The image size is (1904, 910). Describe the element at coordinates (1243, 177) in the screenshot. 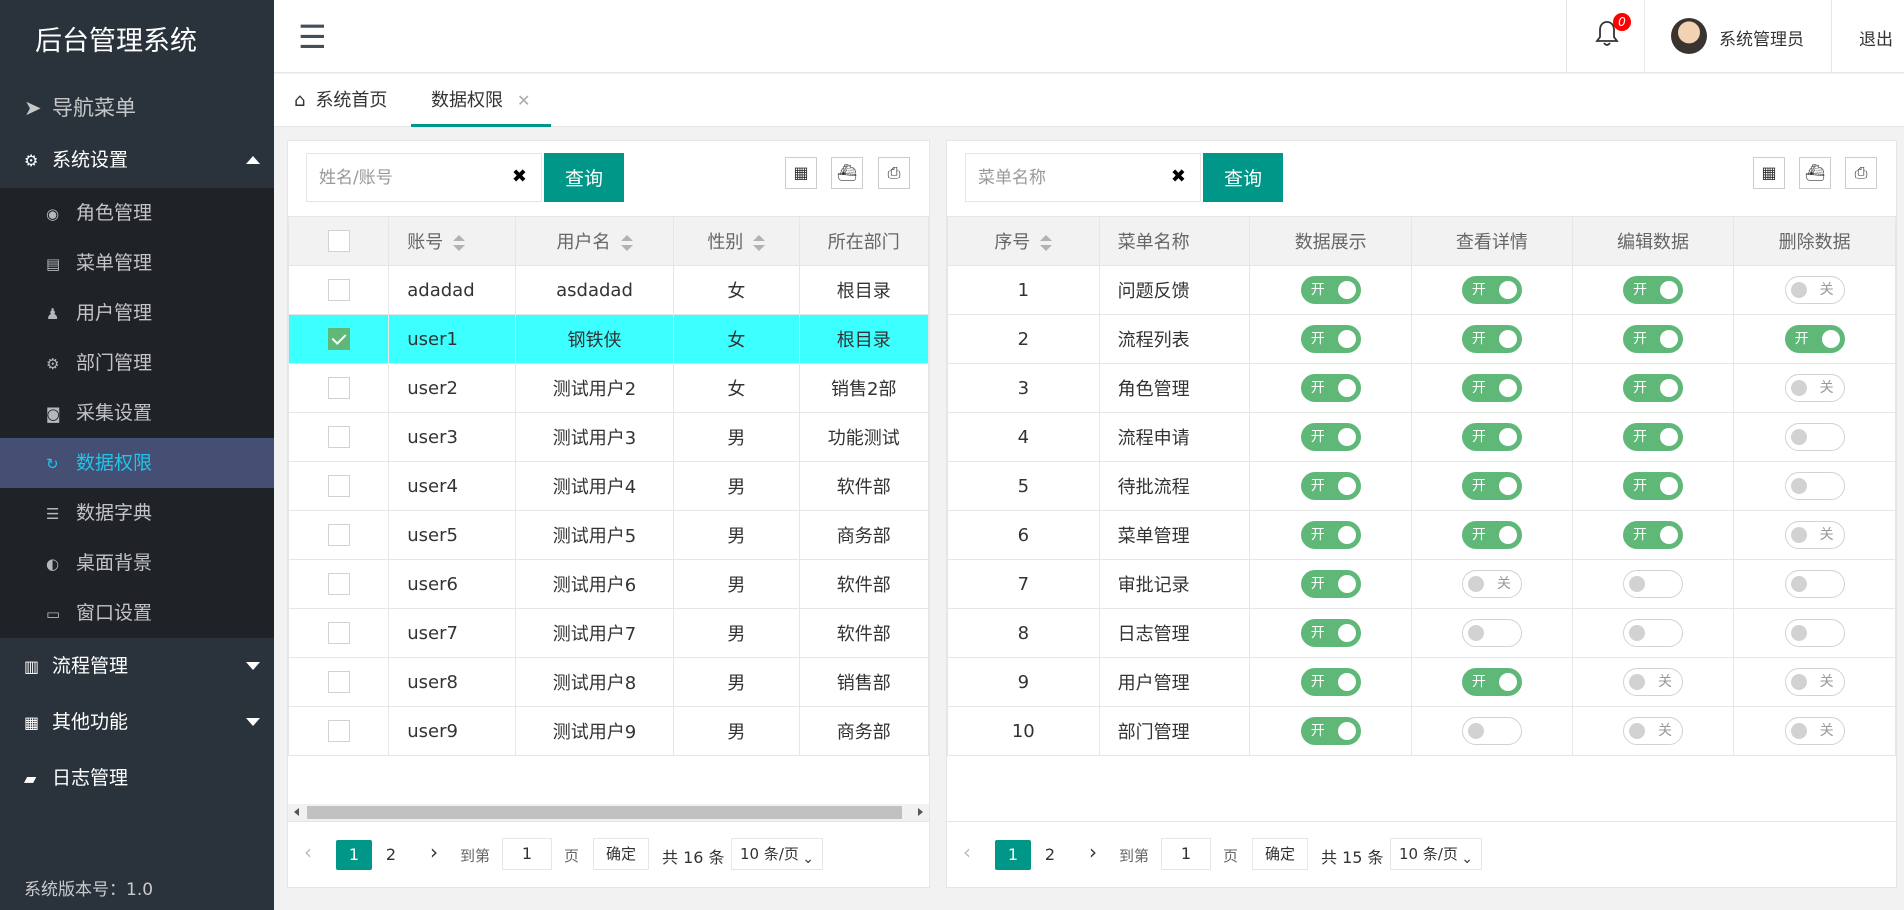

I see `menus-query-button: 查询` at that location.